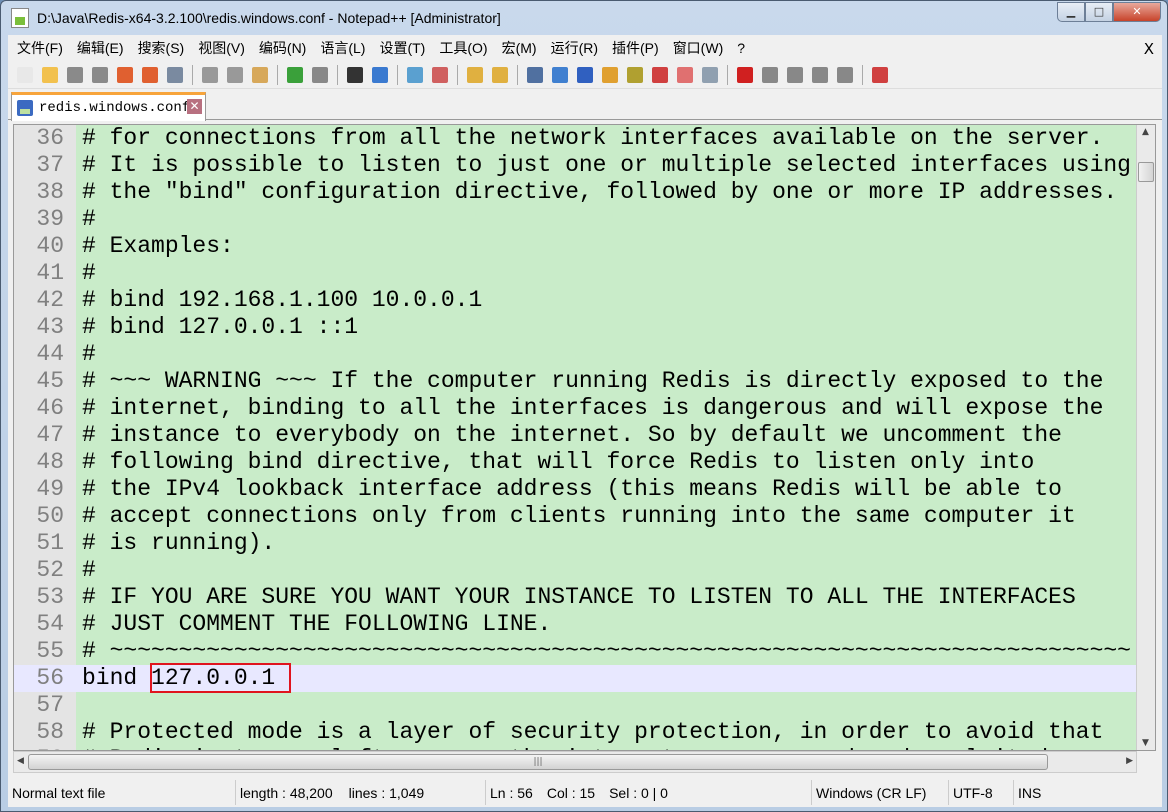 The image size is (1168, 812). Describe the element at coordinates (282, 48) in the screenshot. I see `menu-item: 编码(N)` at that location.